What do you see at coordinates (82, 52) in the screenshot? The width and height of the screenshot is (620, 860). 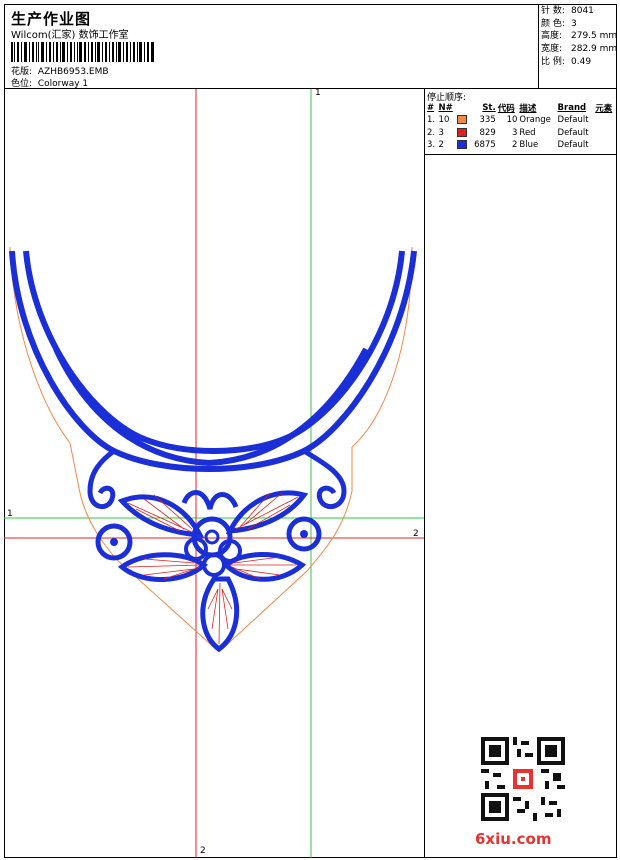 I see `barcode-icon` at bounding box center [82, 52].